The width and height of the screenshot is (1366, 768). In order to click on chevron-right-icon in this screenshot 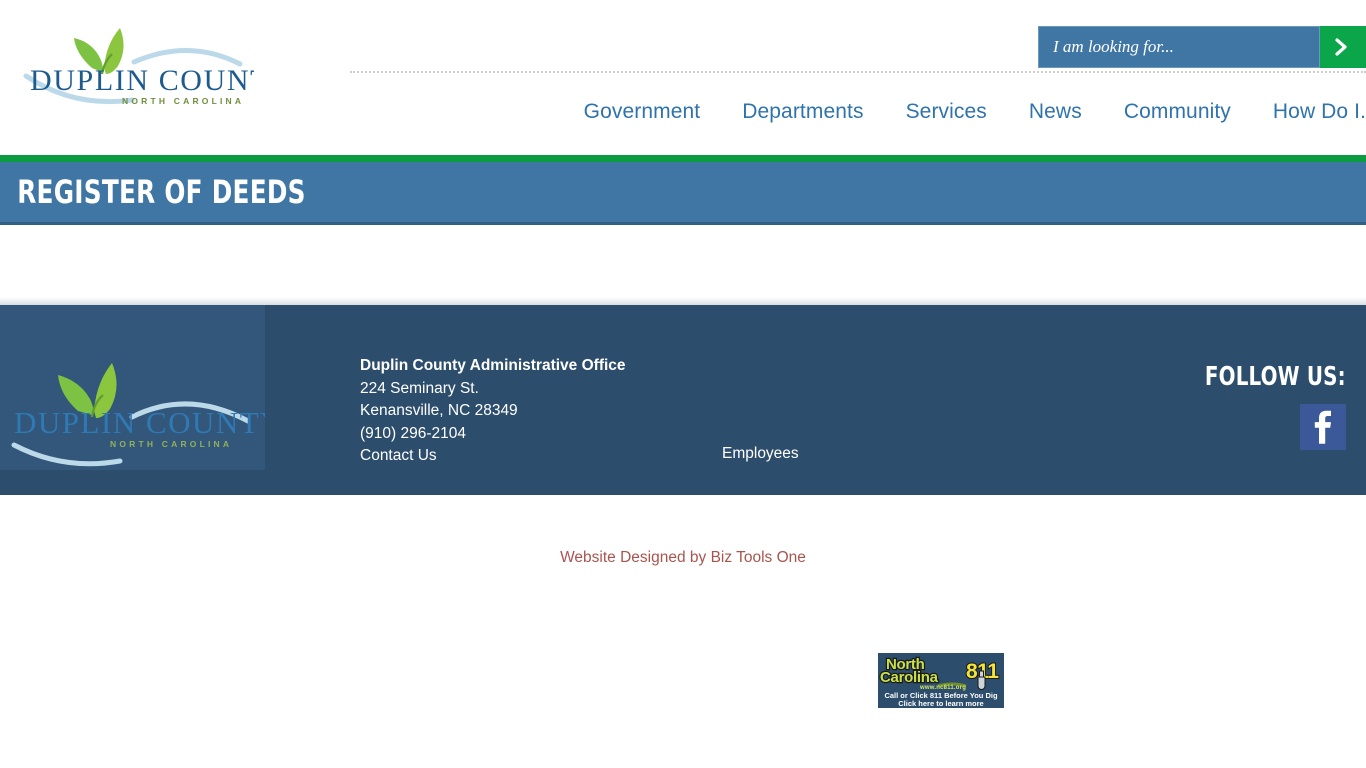, I will do `click(1341, 47)`.